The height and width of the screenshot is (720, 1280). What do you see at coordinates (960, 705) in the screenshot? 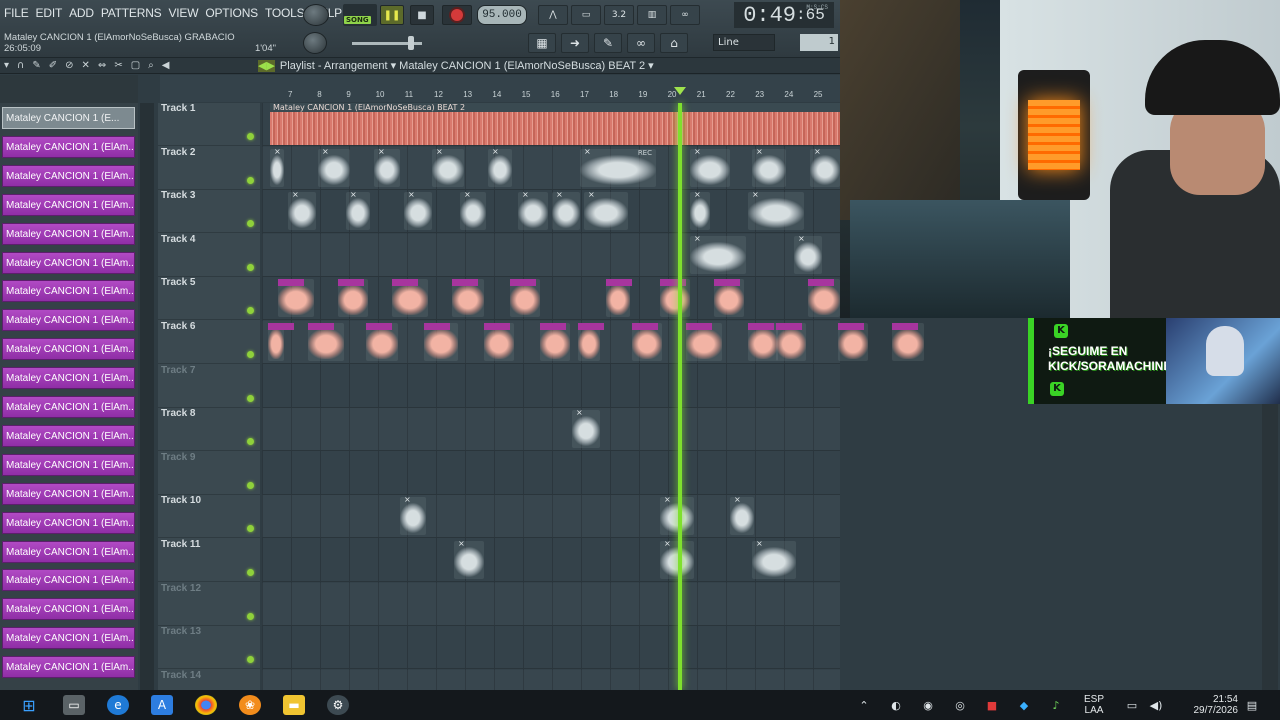
I see `tray-steam-icon: ◎` at bounding box center [960, 705].